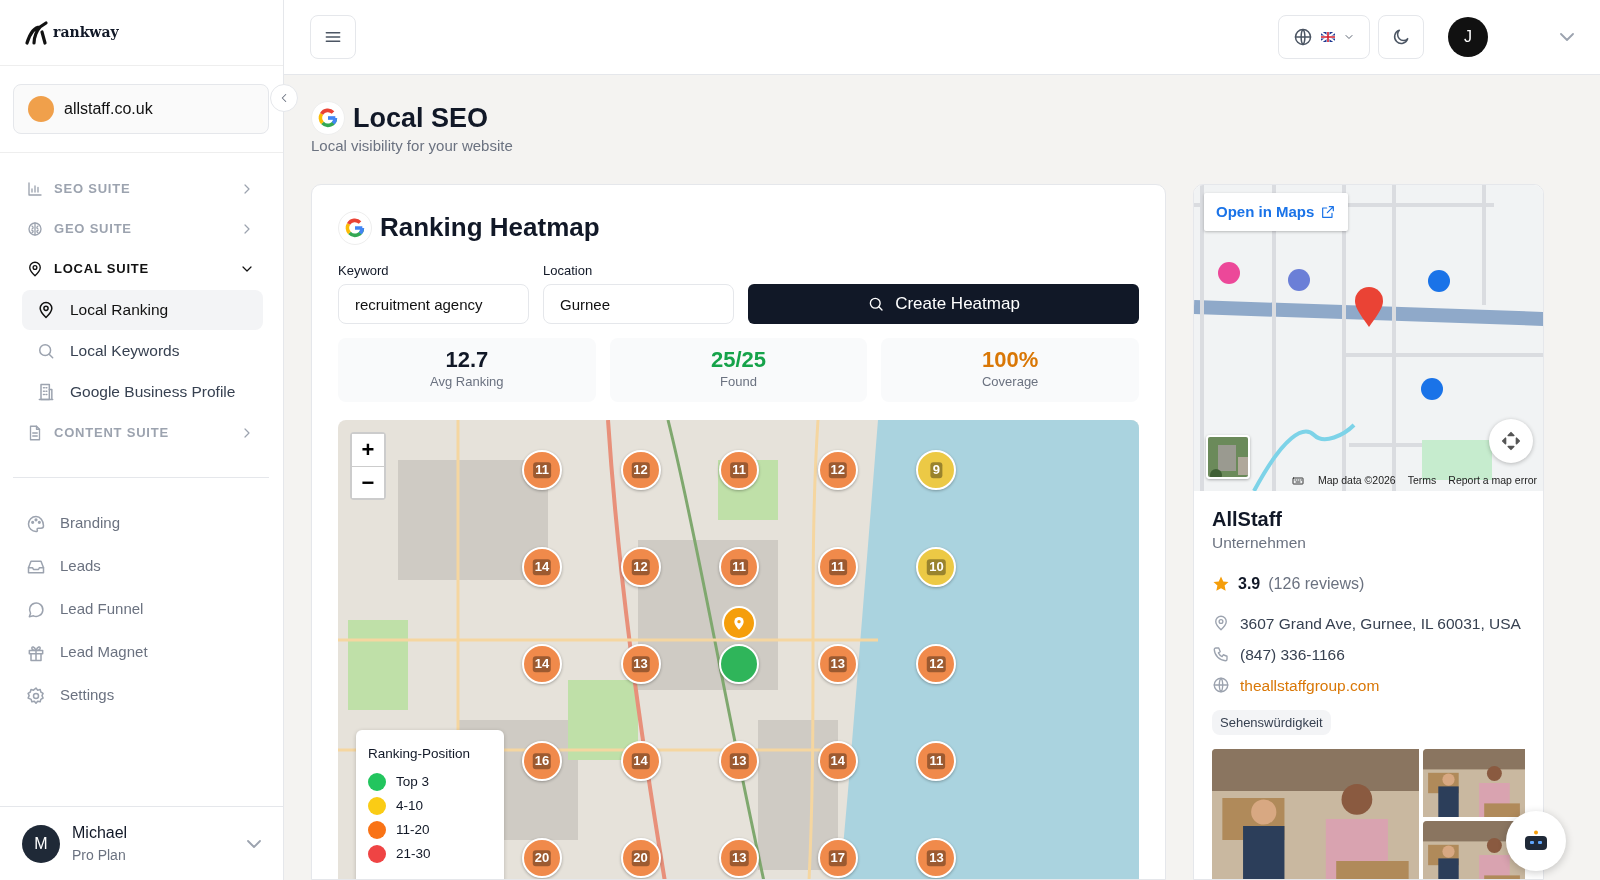 The image size is (1600, 880). What do you see at coordinates (46, 351) in the screenshot?
I see `search-icon` at bounding box center [46, 351].